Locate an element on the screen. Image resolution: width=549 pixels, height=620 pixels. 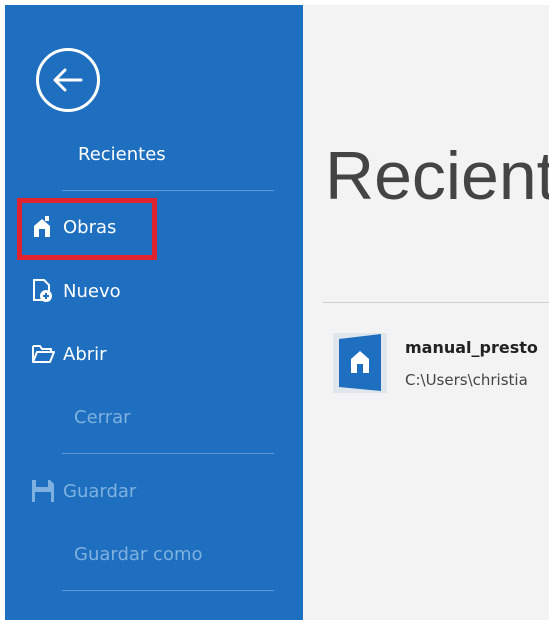
nav-item-label: Abrir is located at coordinates (85, 354).